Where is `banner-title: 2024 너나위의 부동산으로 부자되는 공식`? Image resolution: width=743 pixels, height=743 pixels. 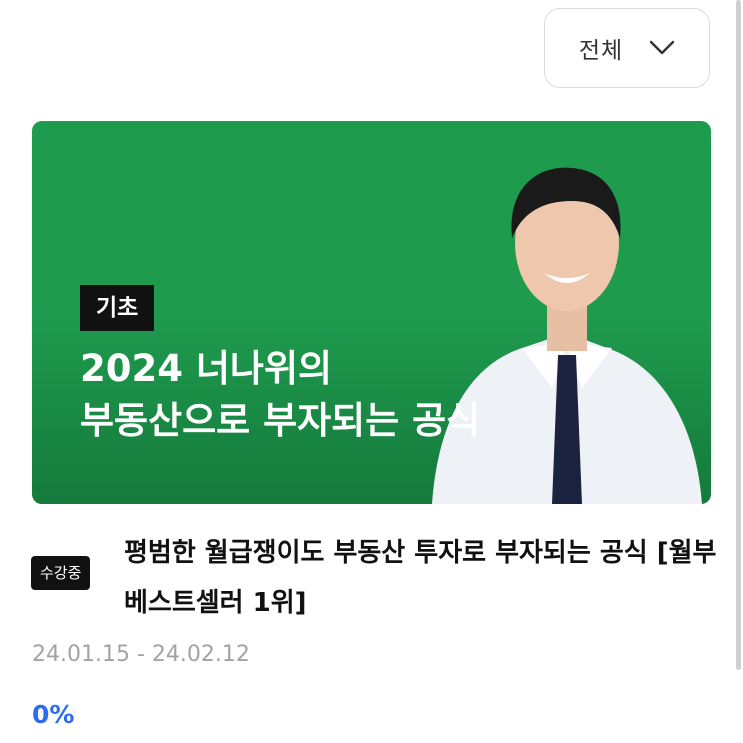
banner-title: 2024 너나위의 부동산으로 부자되는 공식 is located at coordinates (280, 394).